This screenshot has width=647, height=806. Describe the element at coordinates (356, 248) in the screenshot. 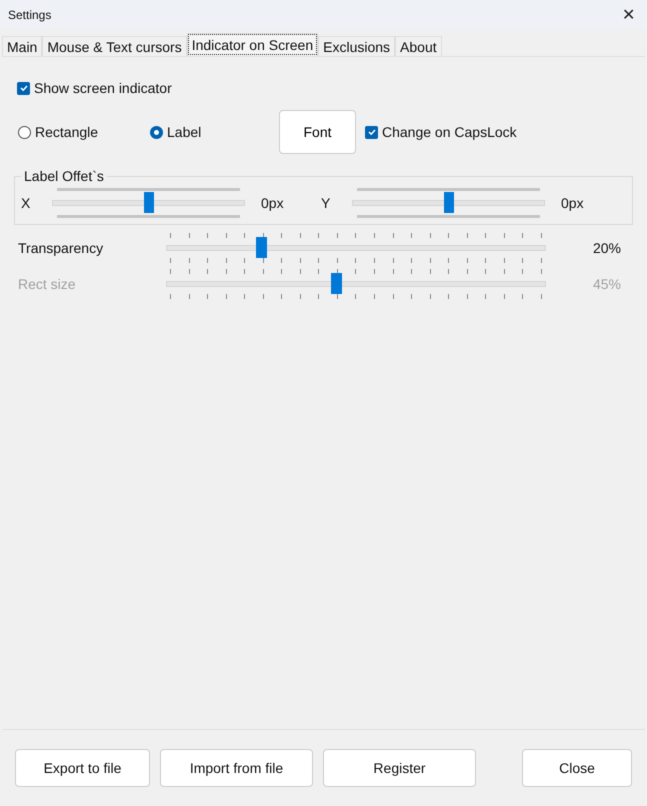

I see `slider` at that location.